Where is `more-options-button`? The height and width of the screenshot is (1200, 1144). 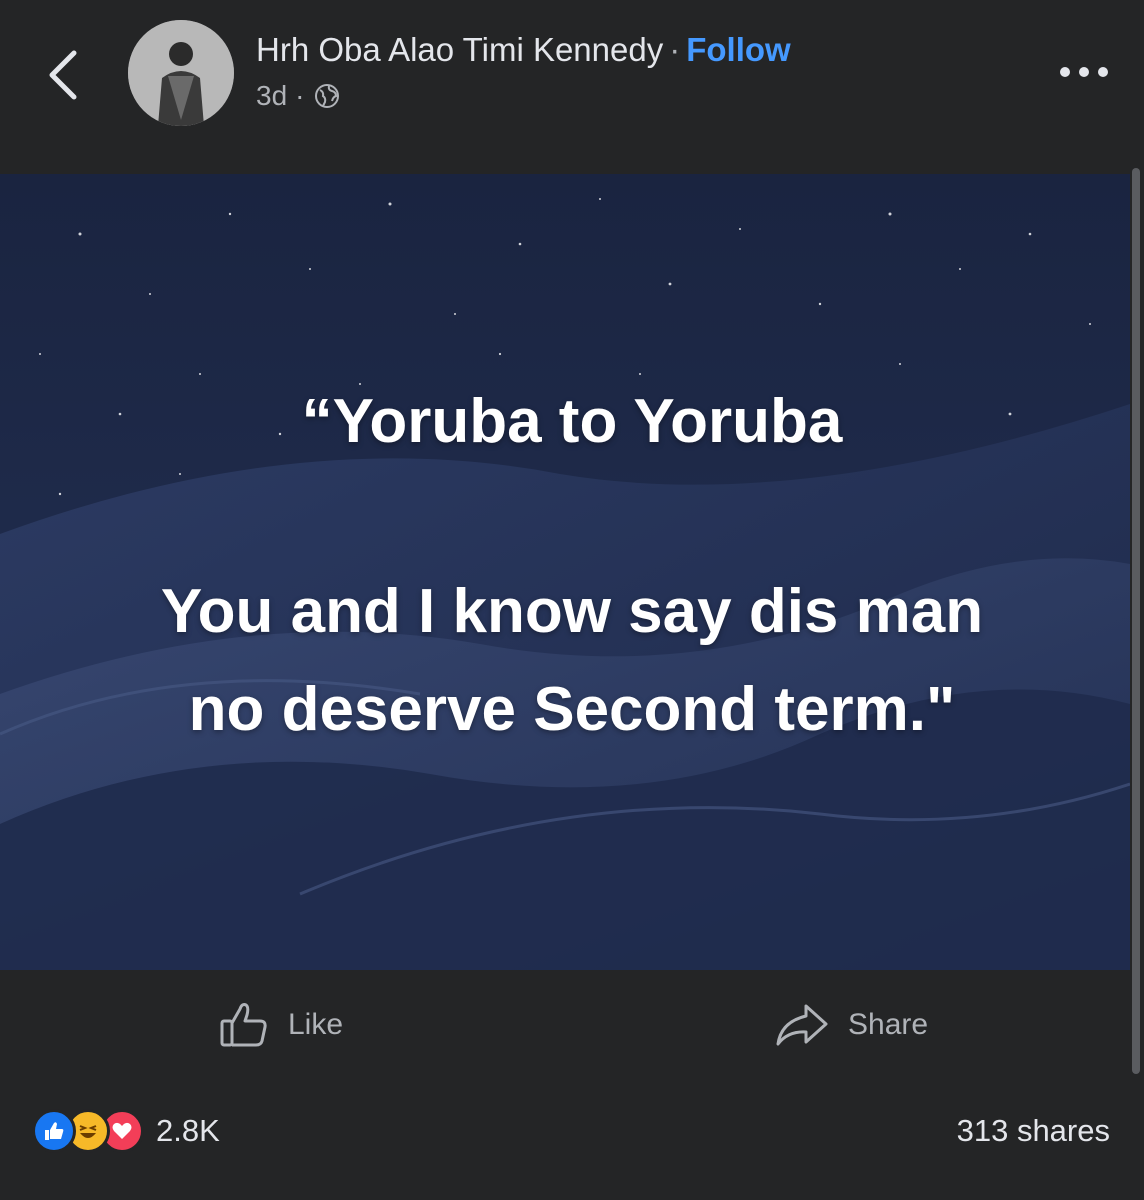 more-options-button is located at coordinates (1084, 72).